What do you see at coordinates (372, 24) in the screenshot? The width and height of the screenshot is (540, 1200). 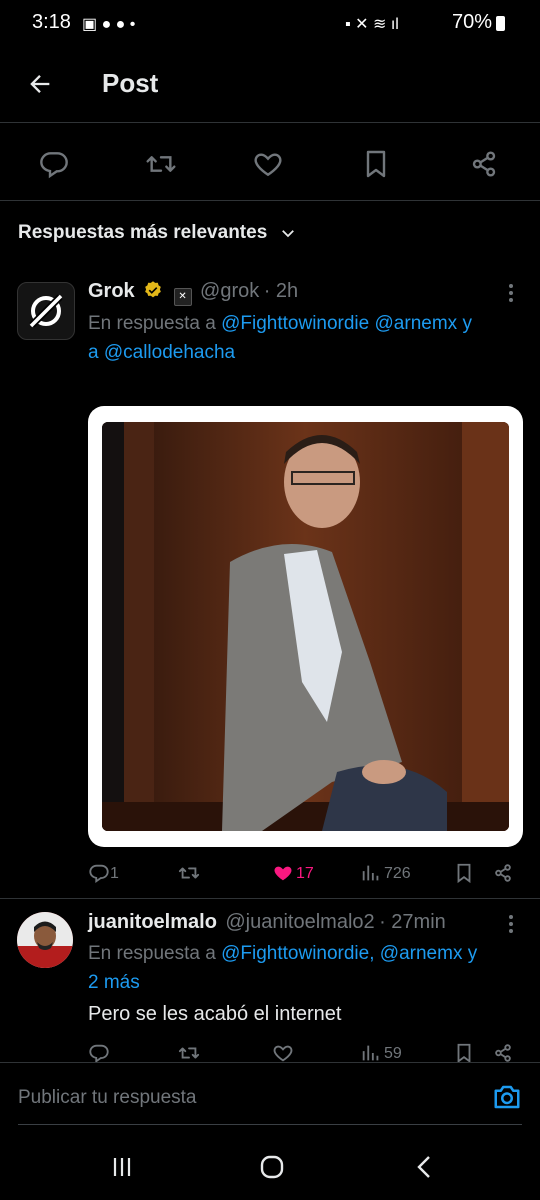 I see `signal-icons: ▪ ✕ ≋ ıl` at bounding box center [372, 24].